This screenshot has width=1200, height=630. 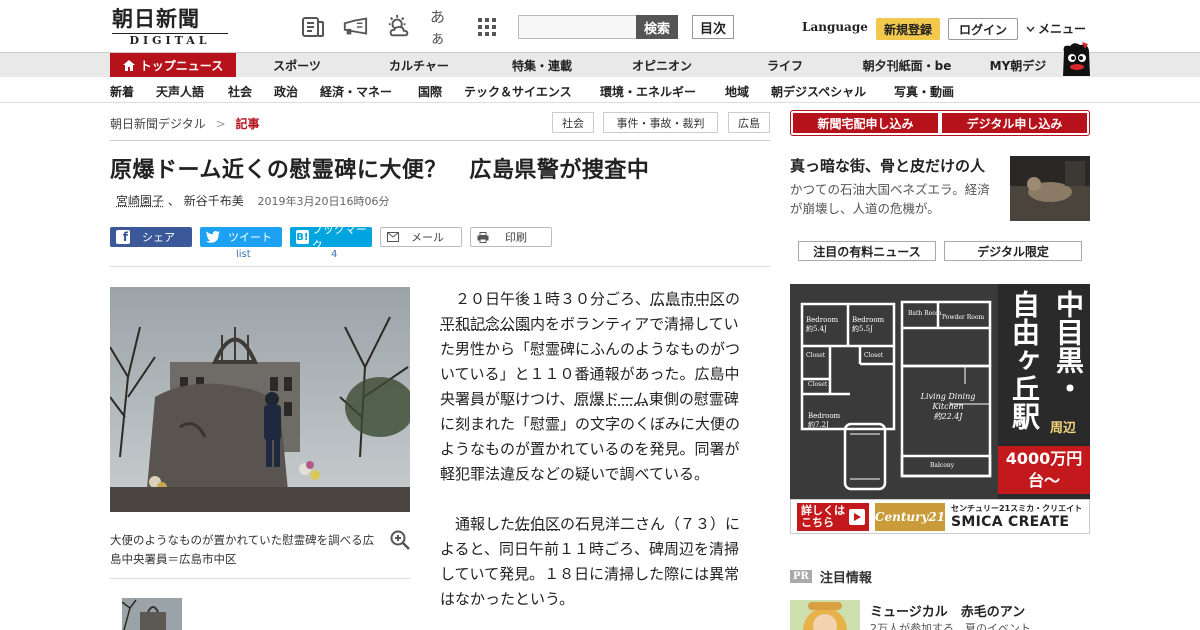 I want to click on nav2-item: 政治, so click(x=286, y=91).